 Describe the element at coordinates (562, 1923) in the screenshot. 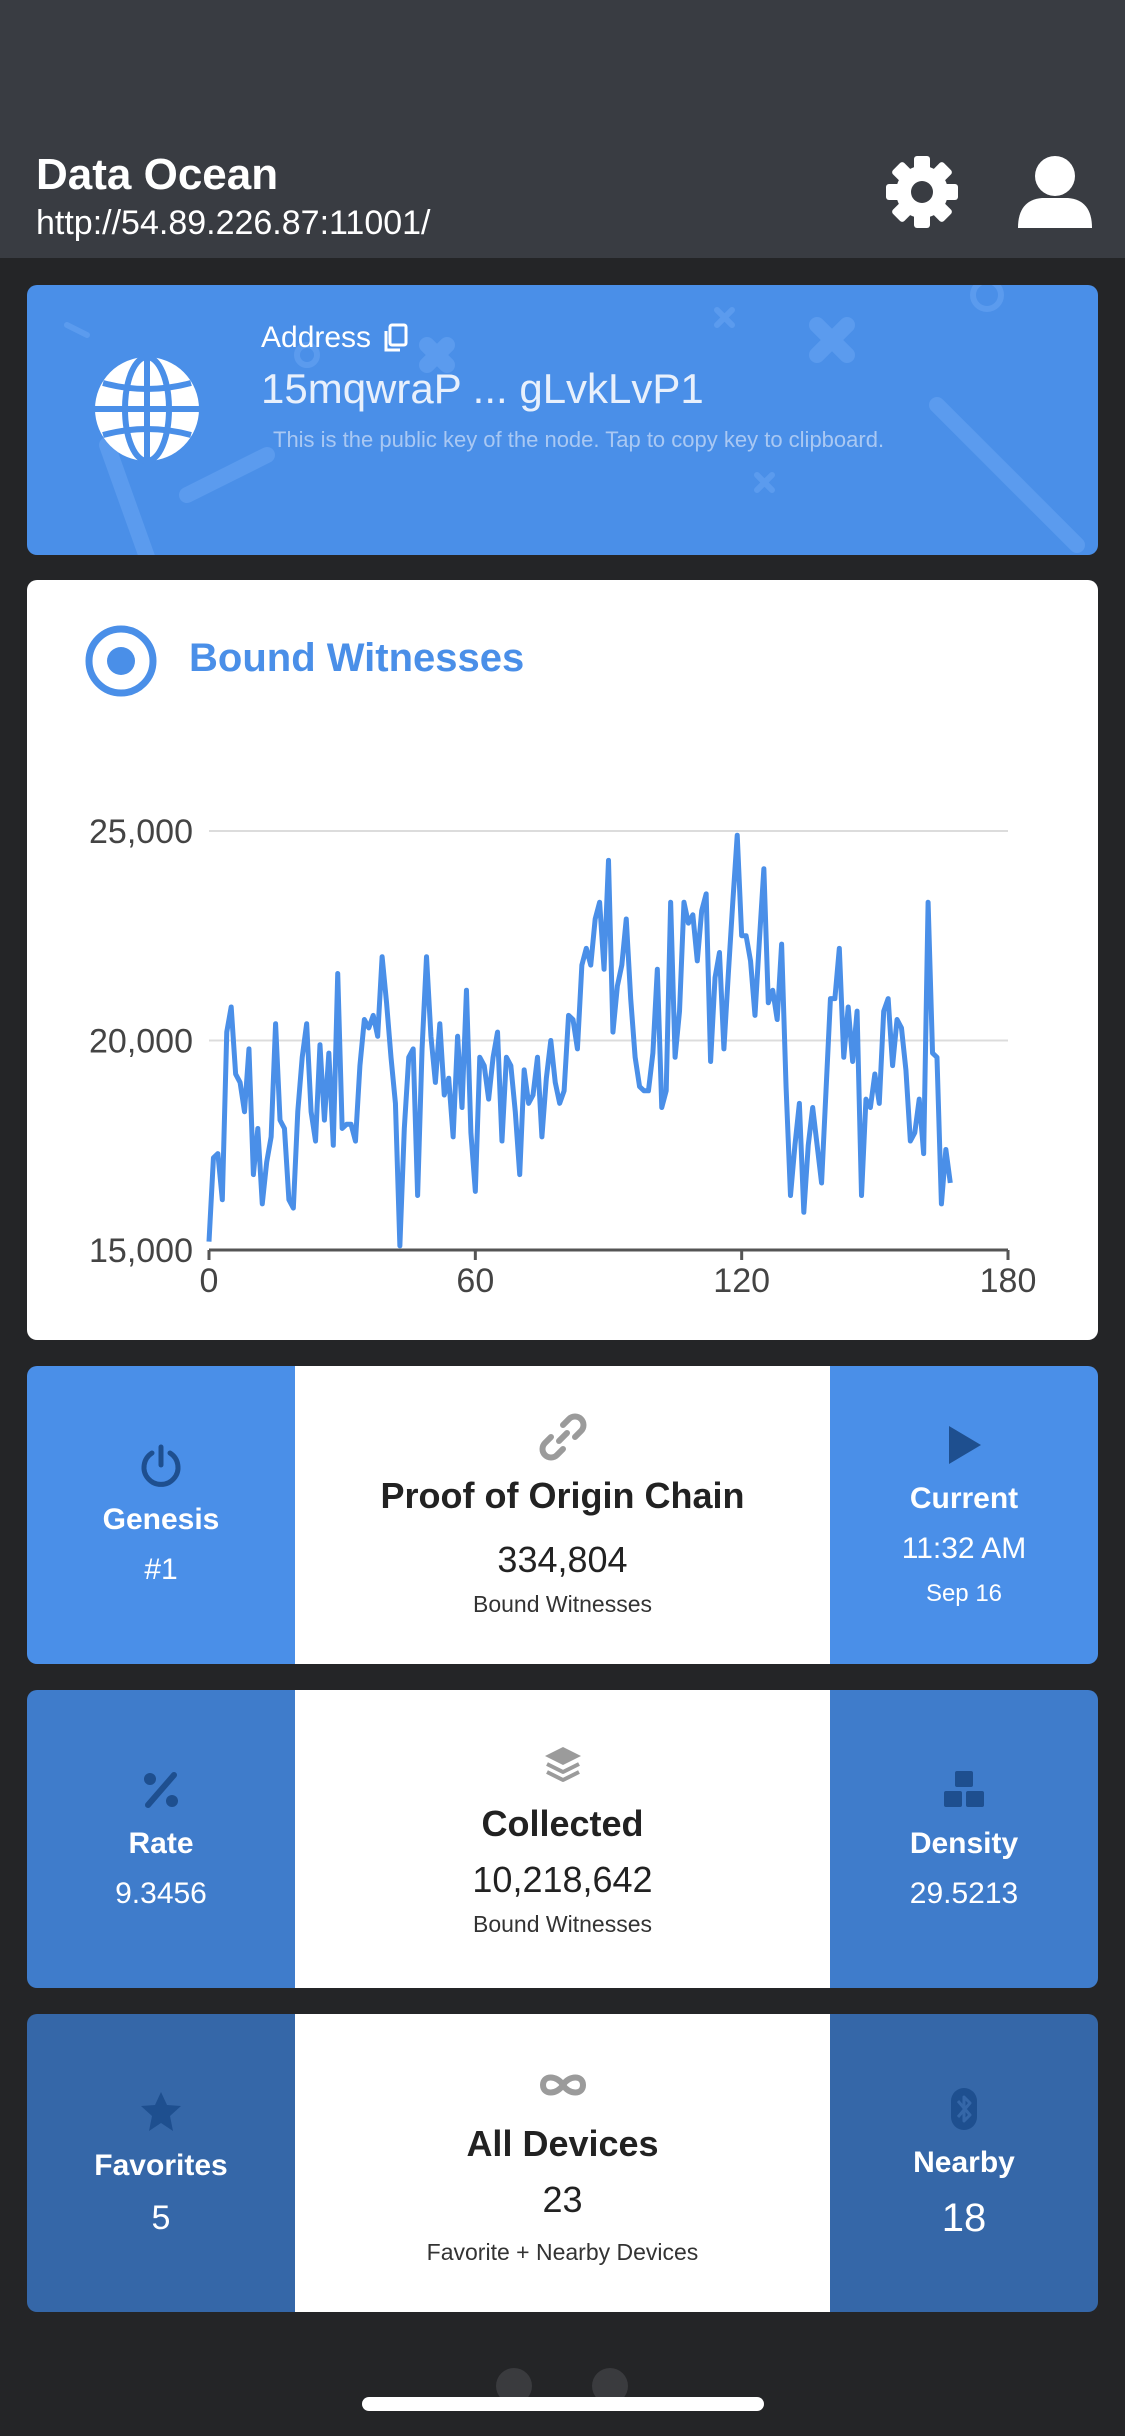

I see `collected-sub: Bound Witnesses` at that location.